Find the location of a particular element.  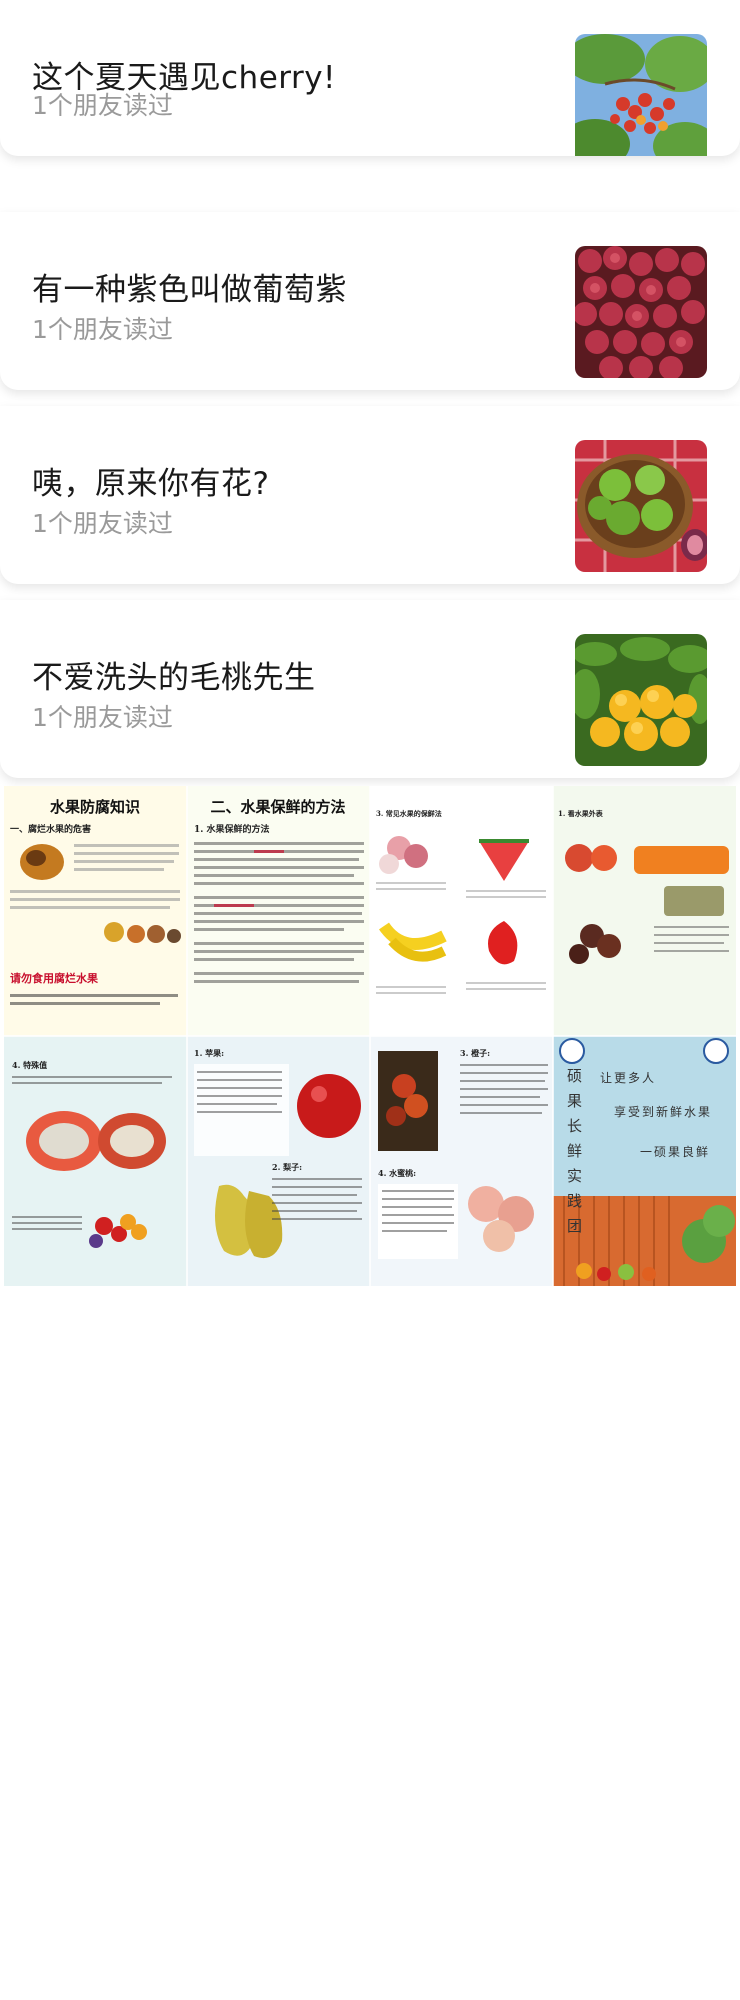

grape-photo-icon is located at coordinates (641, 312).